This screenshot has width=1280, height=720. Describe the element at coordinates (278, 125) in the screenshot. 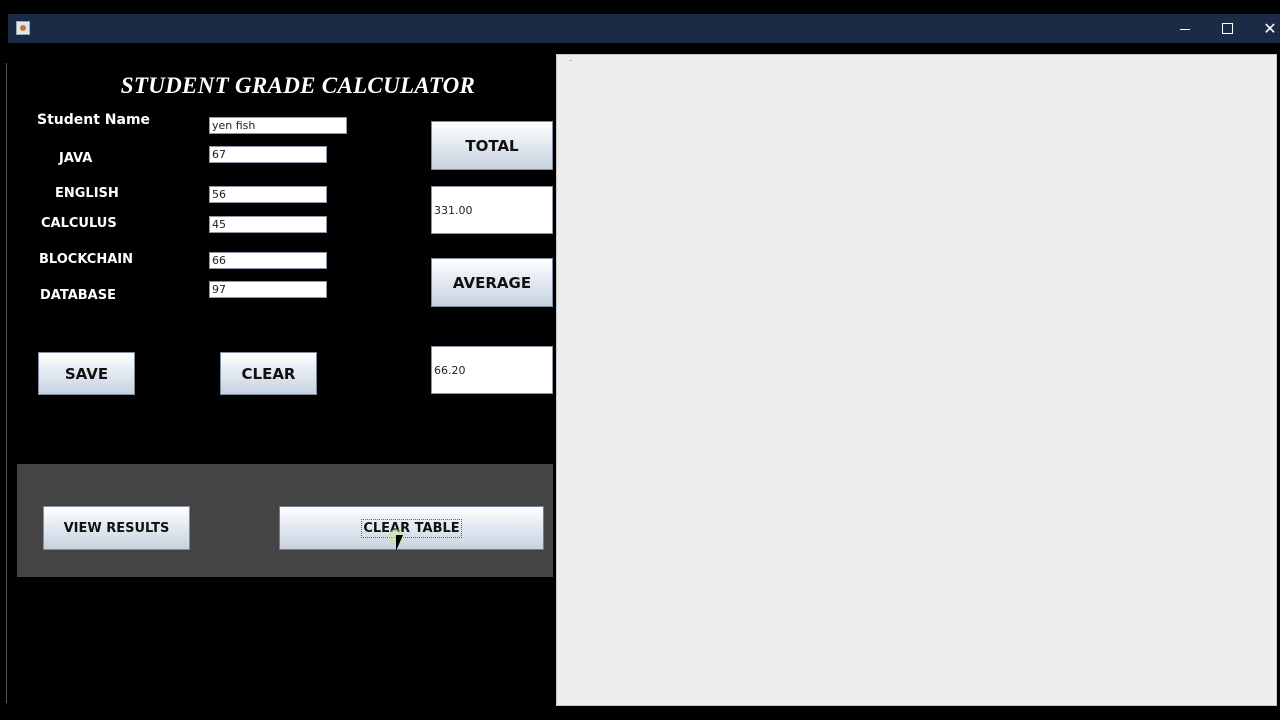

I see `student-name-input` at that location.